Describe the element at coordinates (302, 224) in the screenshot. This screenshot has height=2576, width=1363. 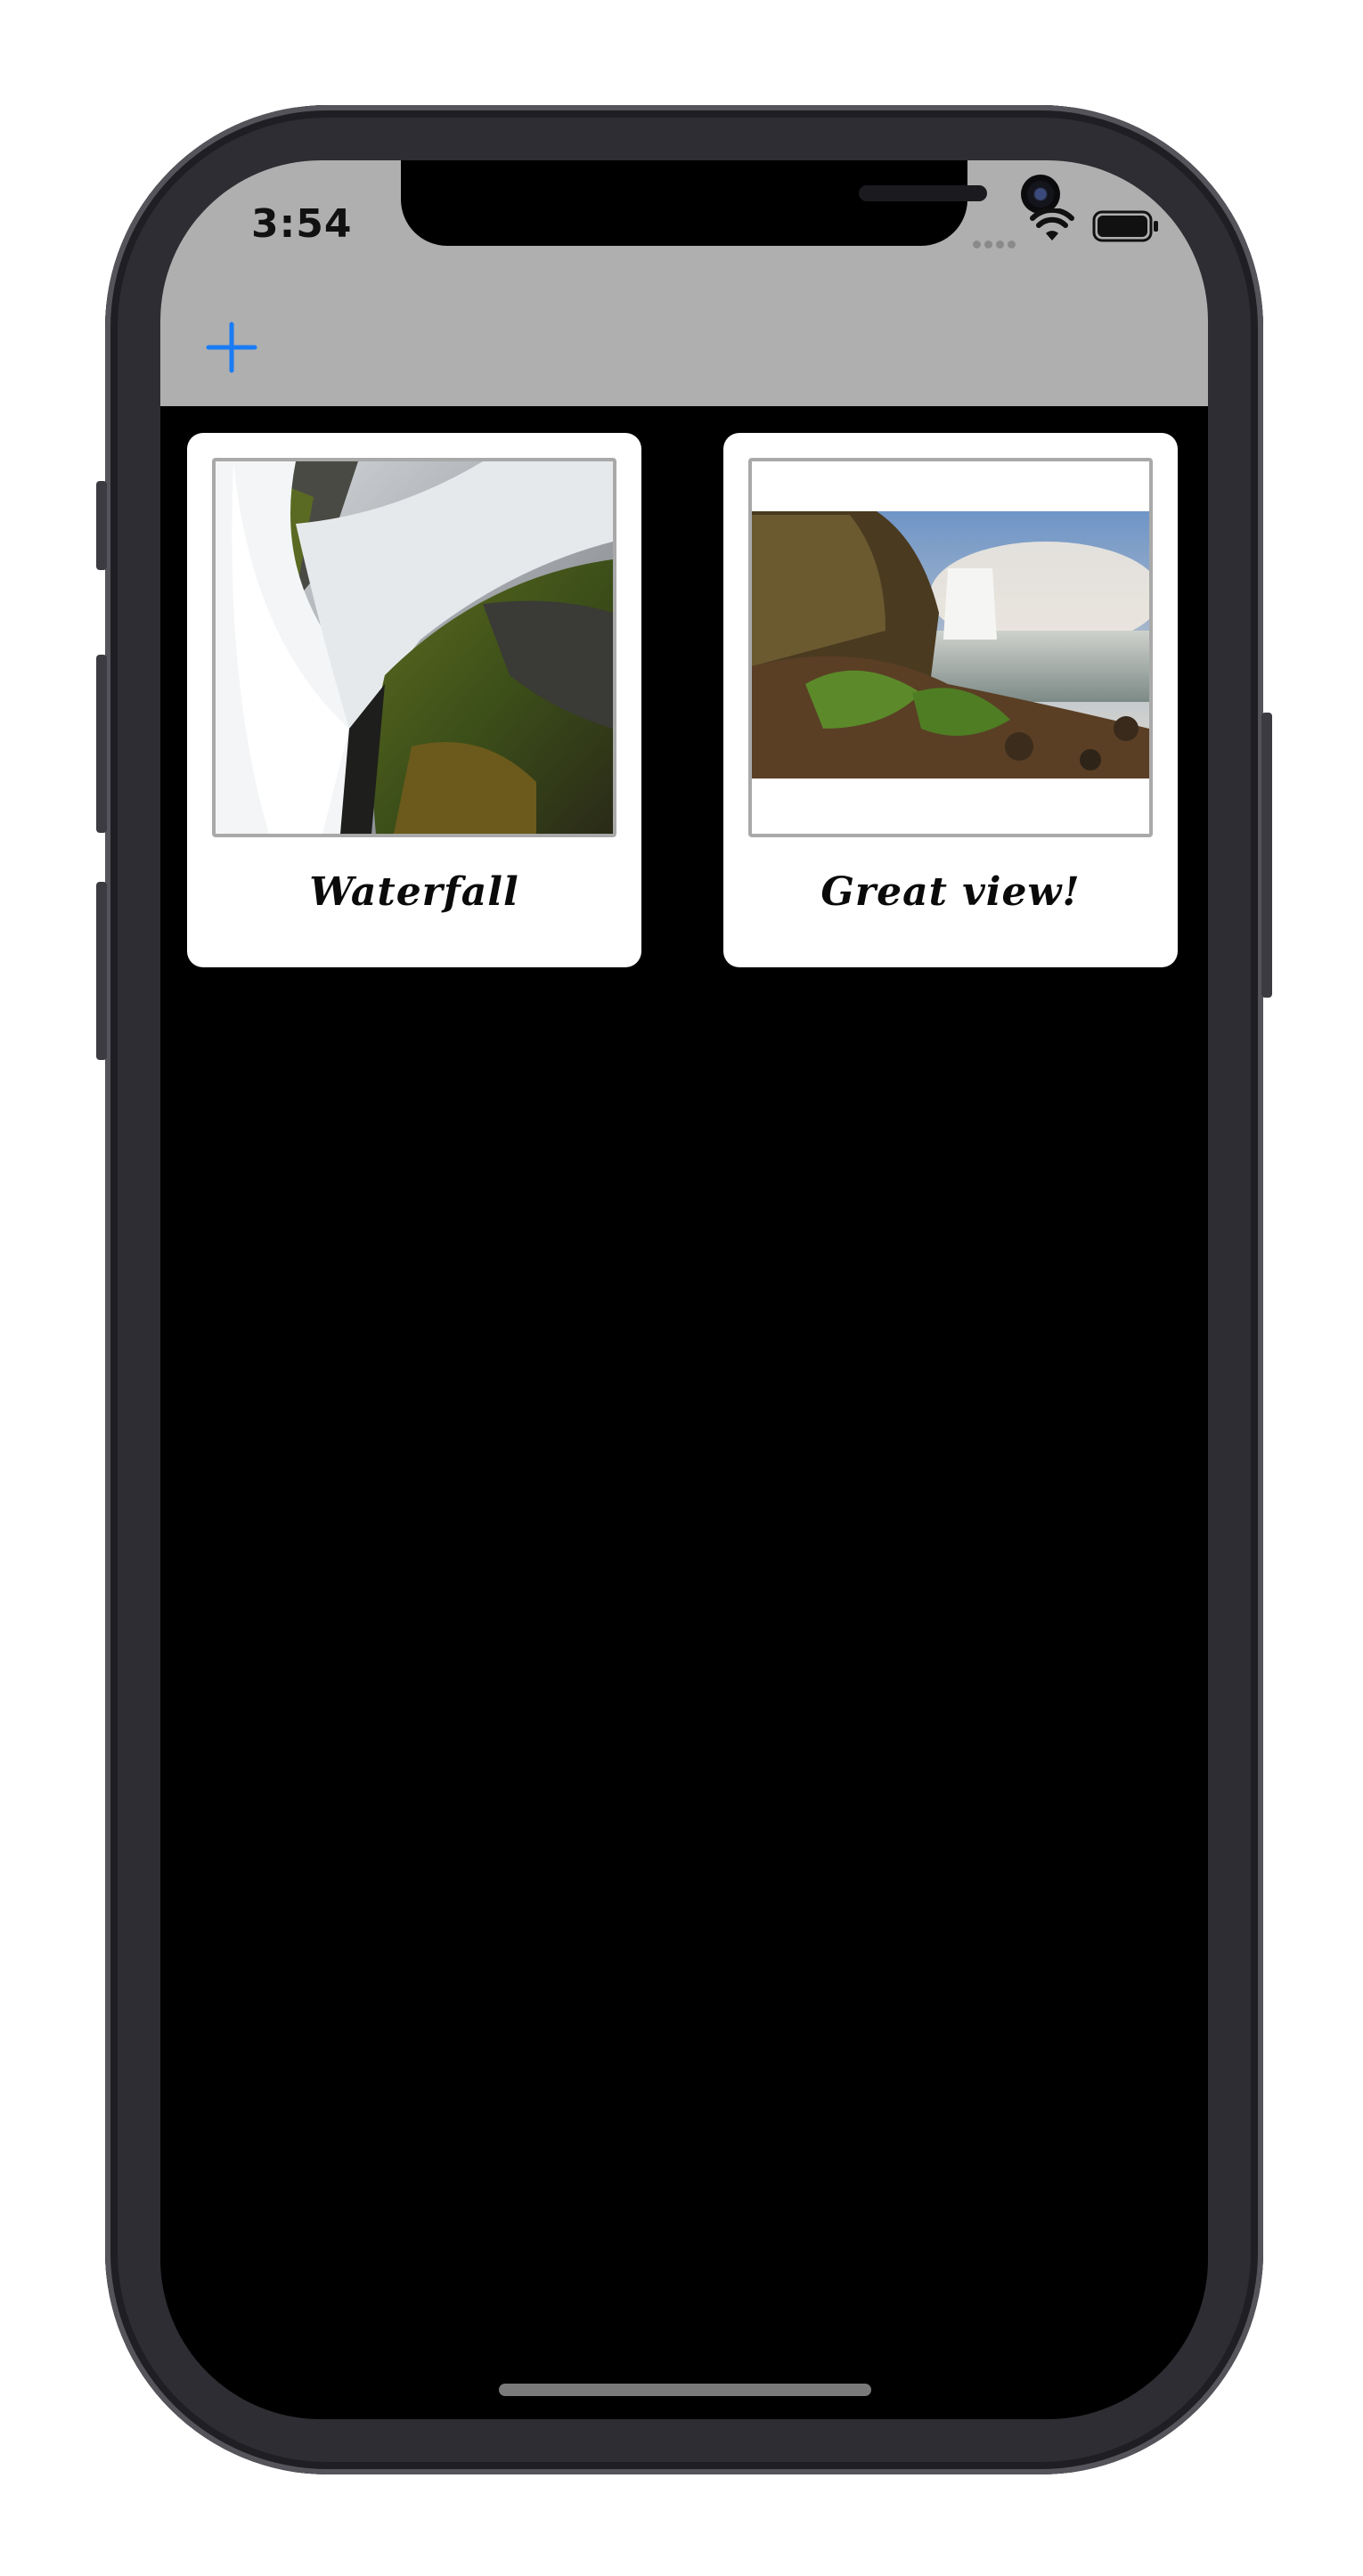
I see `status-time: 3:54` at that location.